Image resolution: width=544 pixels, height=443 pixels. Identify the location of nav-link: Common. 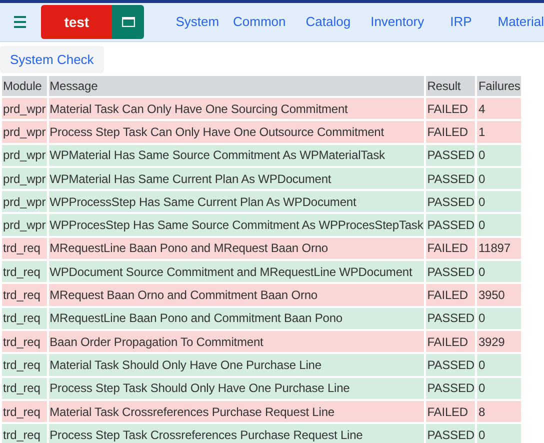
(259, 22).